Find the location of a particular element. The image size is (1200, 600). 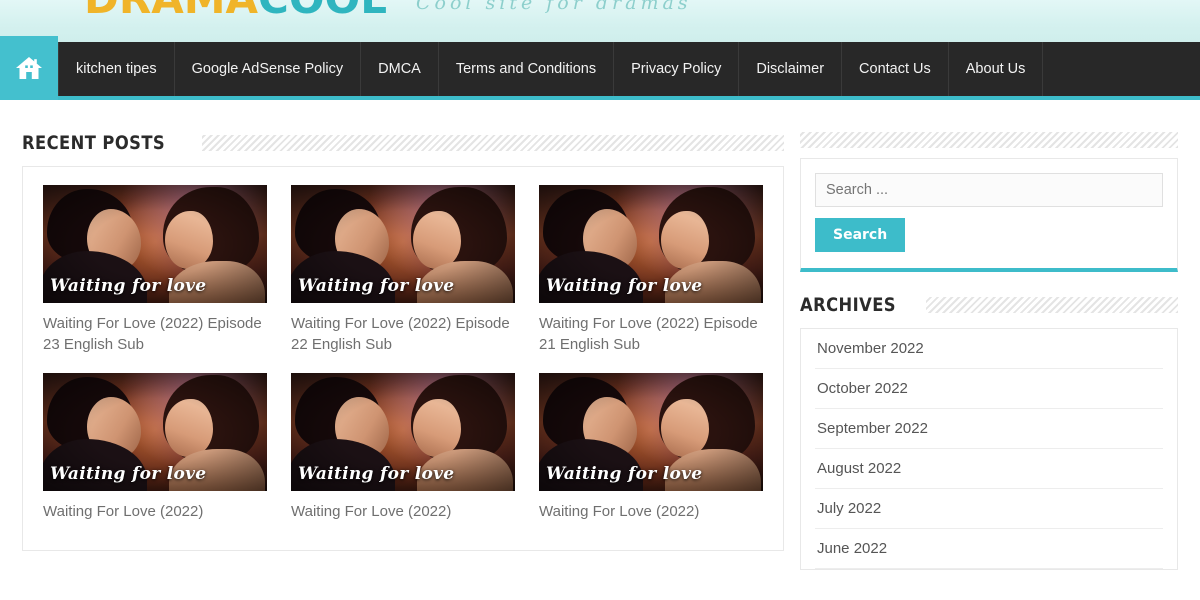

search-input is located at coordinates (989, 190).